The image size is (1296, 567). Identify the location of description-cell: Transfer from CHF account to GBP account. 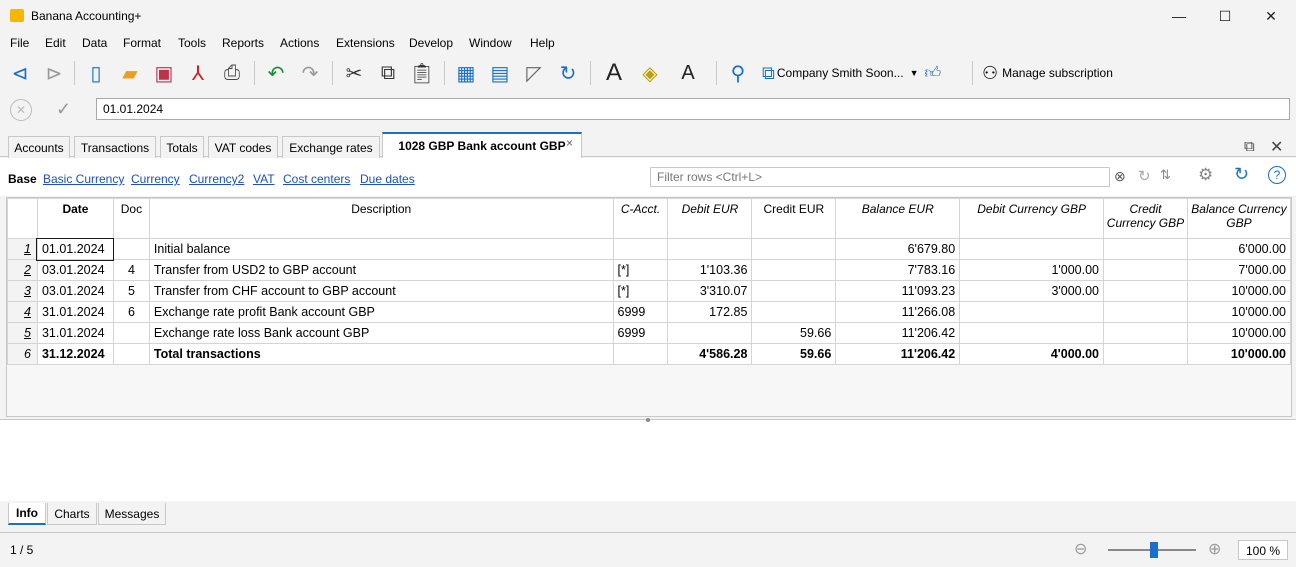
(381, 291).